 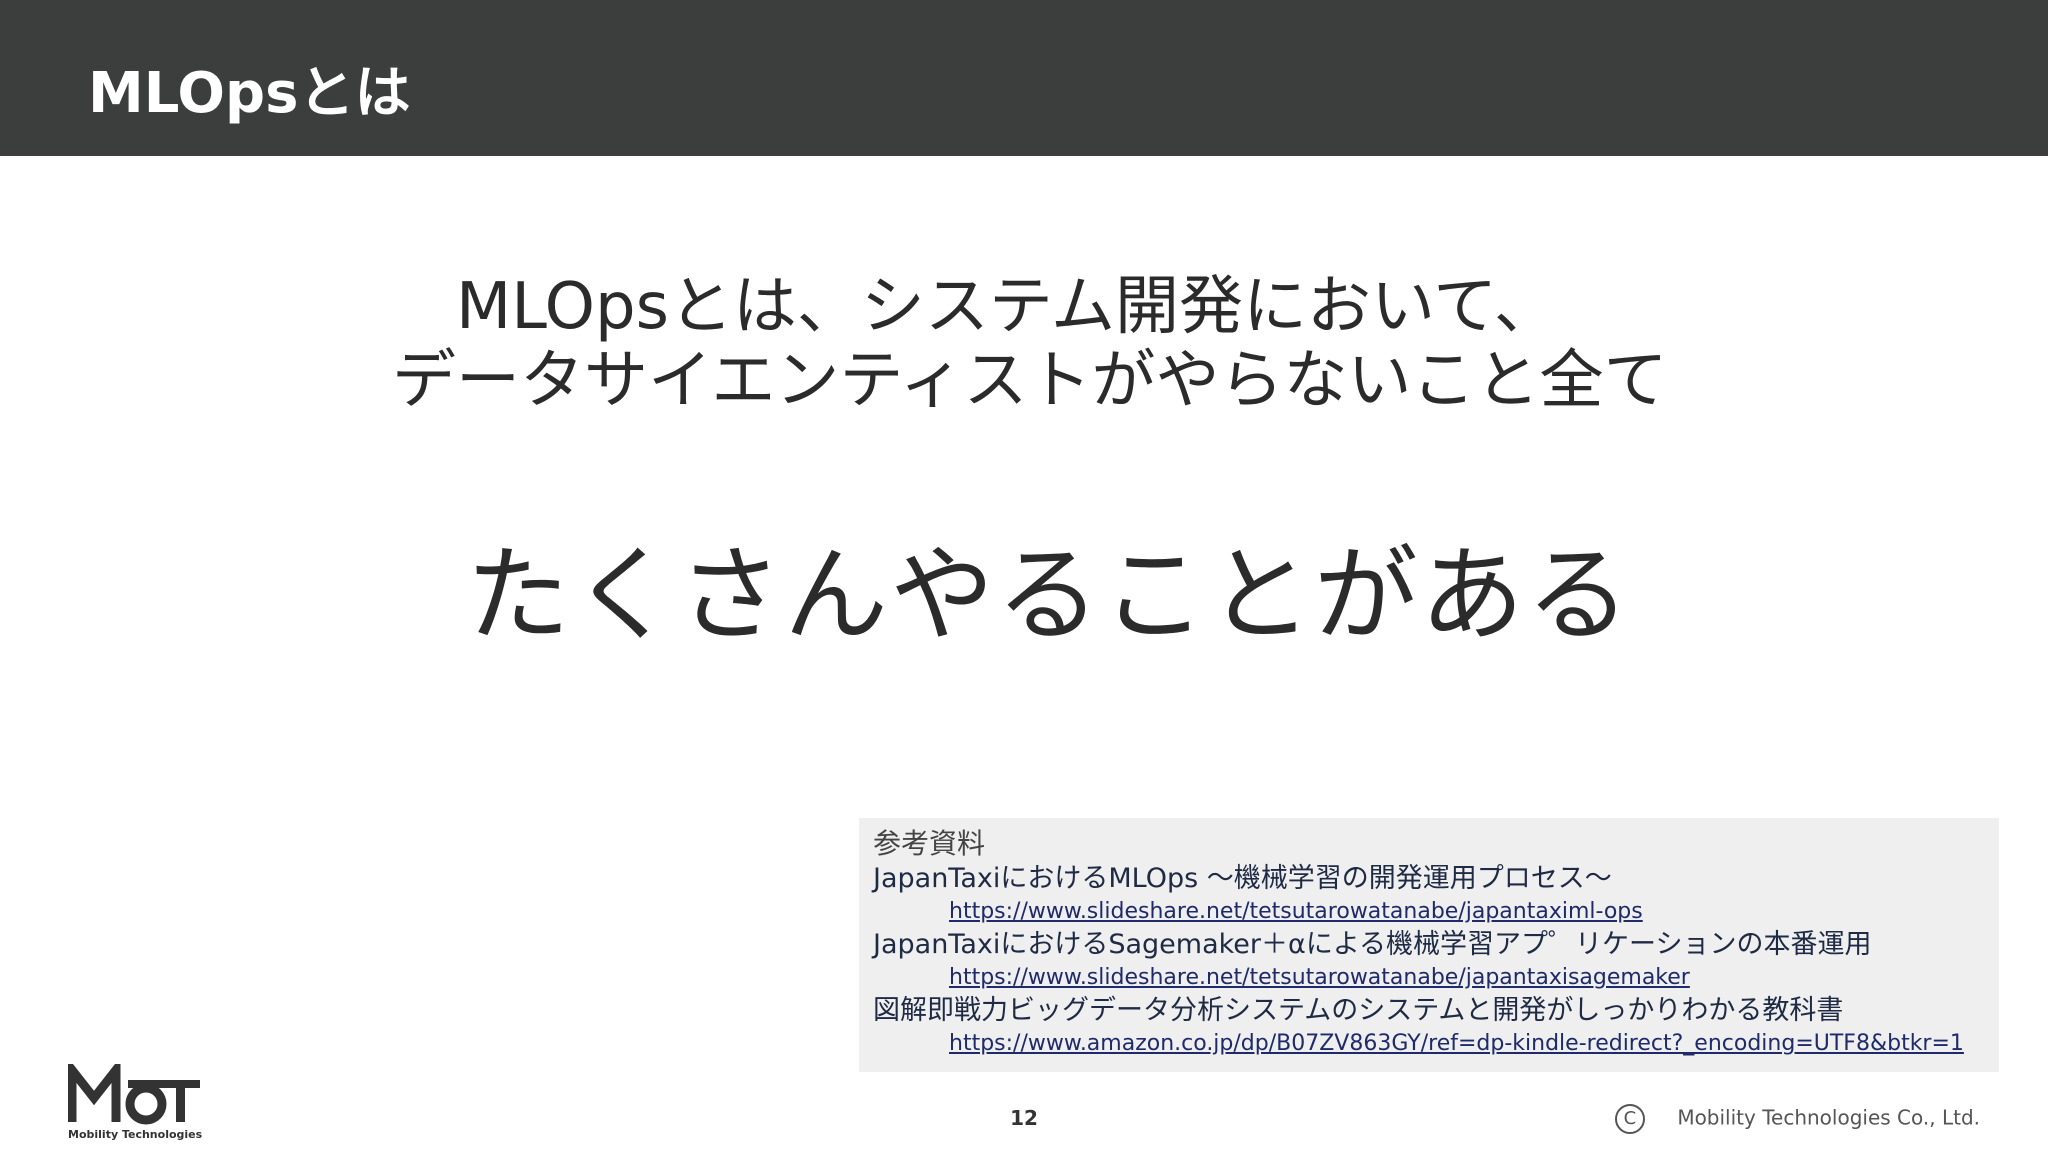 What do you see at coordinates (1828, 1117) in the screenshot?
I see `copyright-text: Mobility Technologies Co., Ltd.` at bounding box center [1828, 1117].